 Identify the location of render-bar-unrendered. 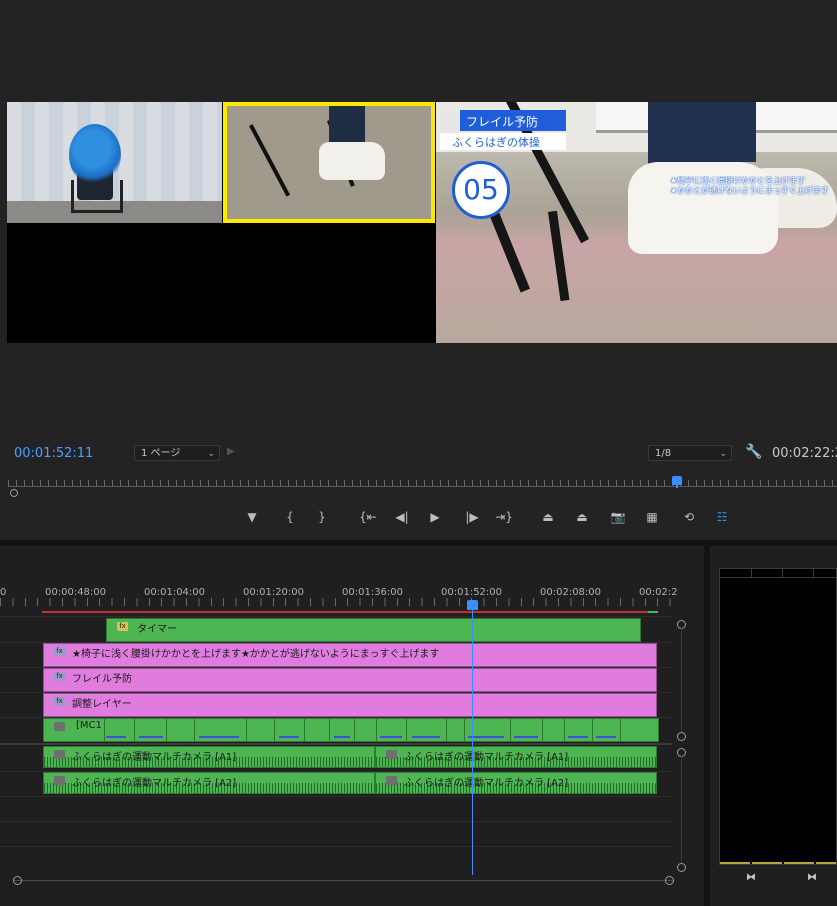
(345, 612).